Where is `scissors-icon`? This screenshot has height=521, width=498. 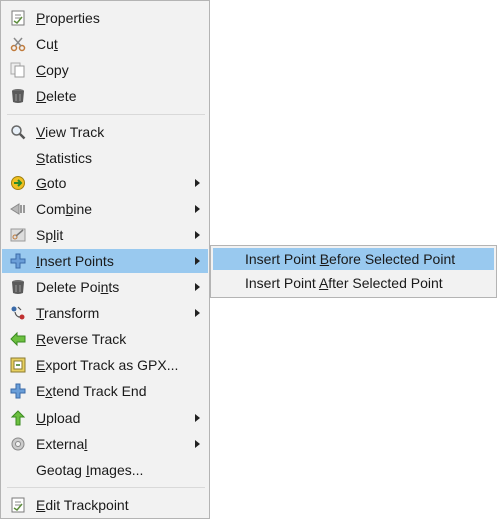 scissors-icon is located at coordinates (18, 44).